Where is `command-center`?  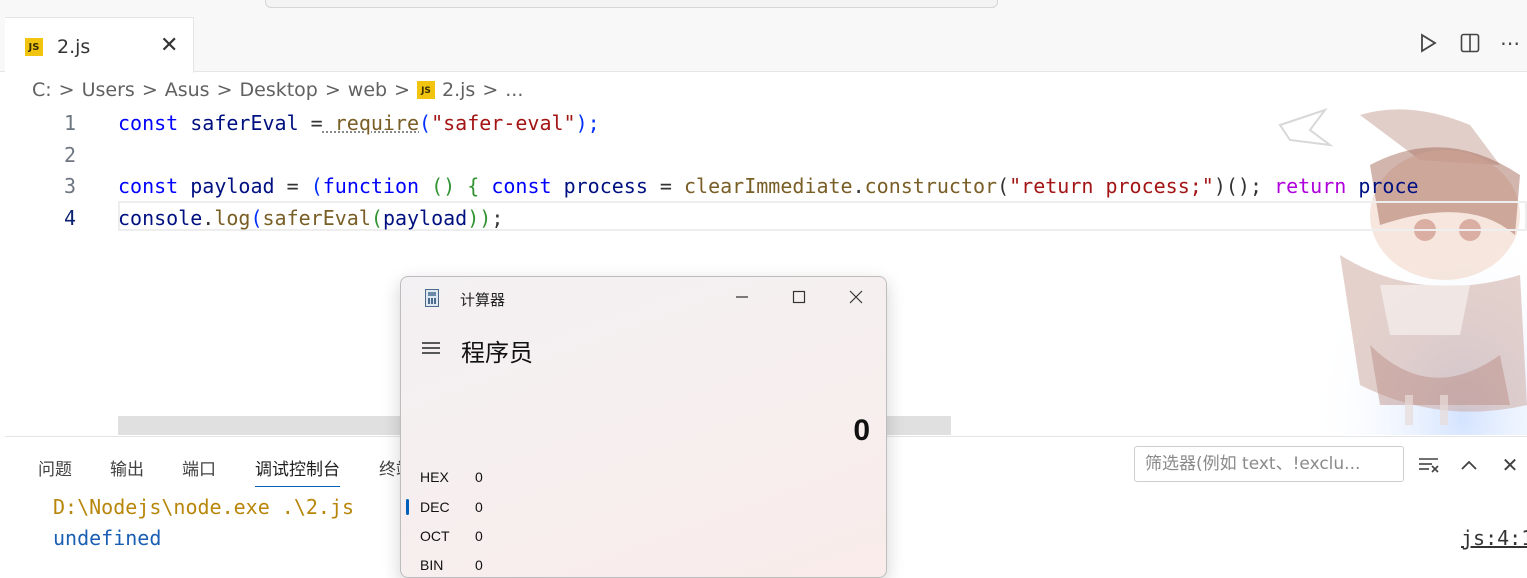 command-center is located at coordinates (631, 4).